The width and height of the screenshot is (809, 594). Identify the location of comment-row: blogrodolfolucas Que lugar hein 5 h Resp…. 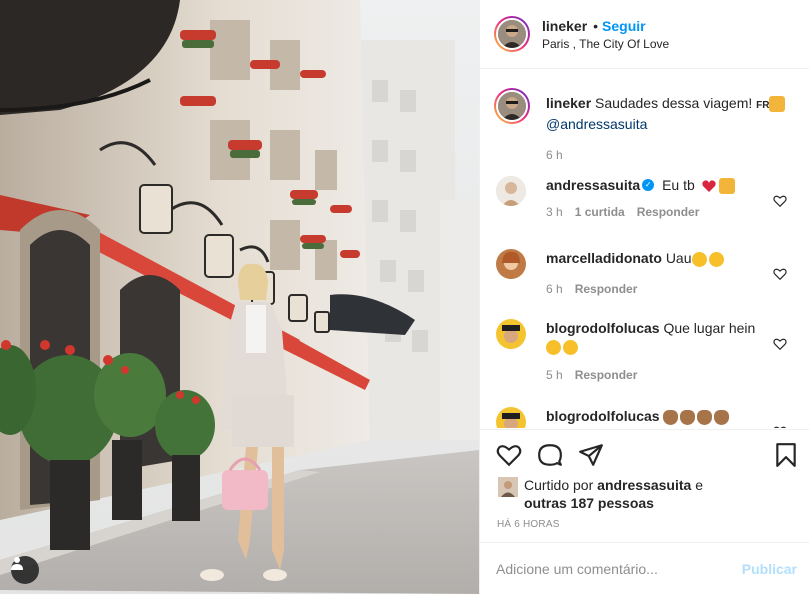
(651, 351).